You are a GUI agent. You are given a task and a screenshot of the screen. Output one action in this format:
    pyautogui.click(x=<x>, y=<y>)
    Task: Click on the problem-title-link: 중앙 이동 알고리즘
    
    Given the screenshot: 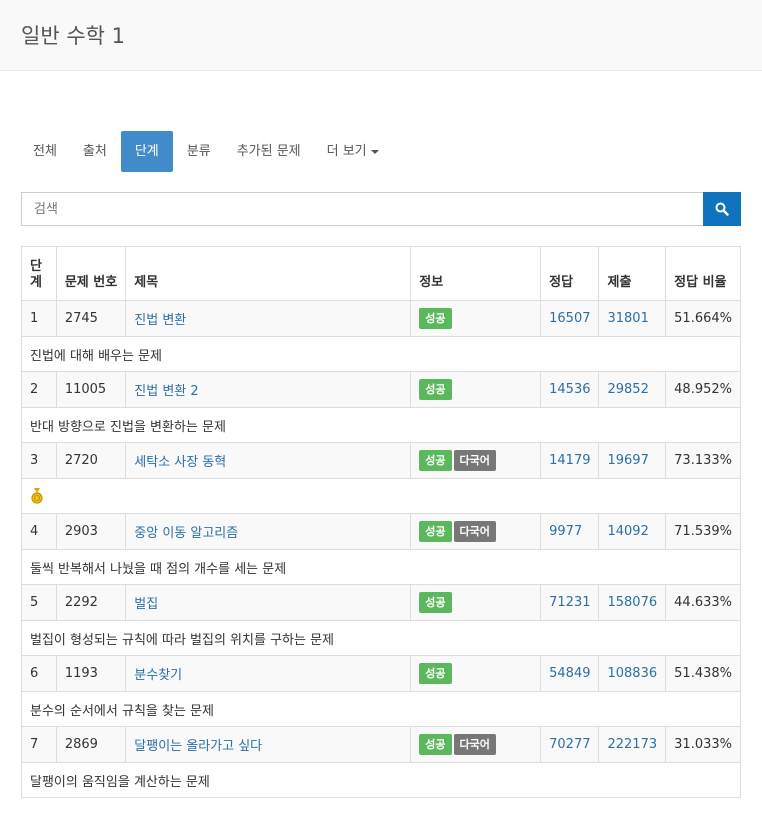 What is the action you would take?
    pyautogui.click(x=186, y=533)
    